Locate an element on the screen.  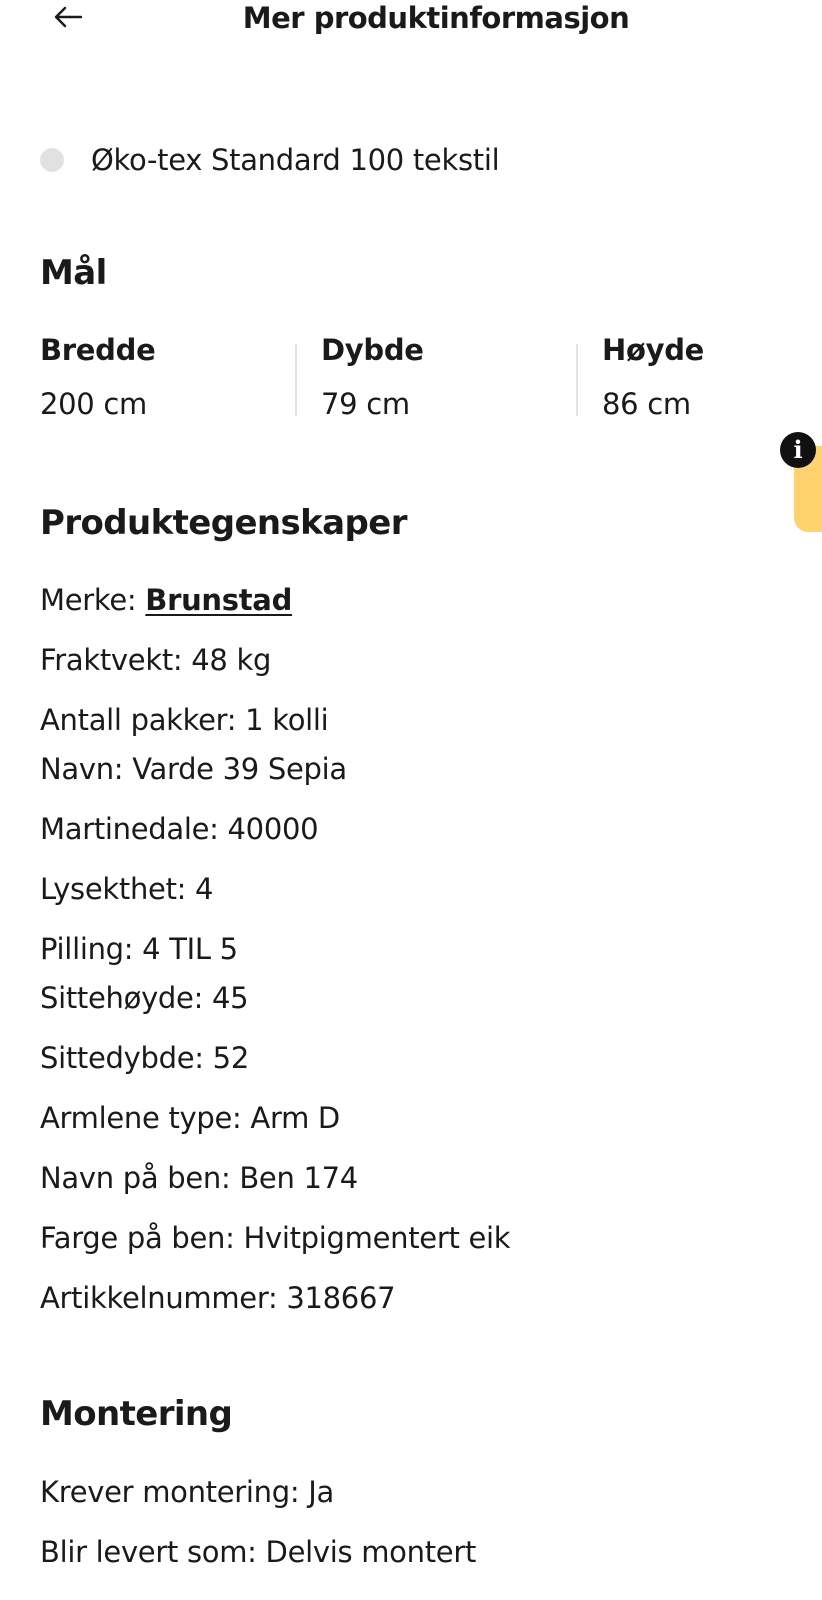
dimension-value: 86 cm is located at coordinates (646, 404).